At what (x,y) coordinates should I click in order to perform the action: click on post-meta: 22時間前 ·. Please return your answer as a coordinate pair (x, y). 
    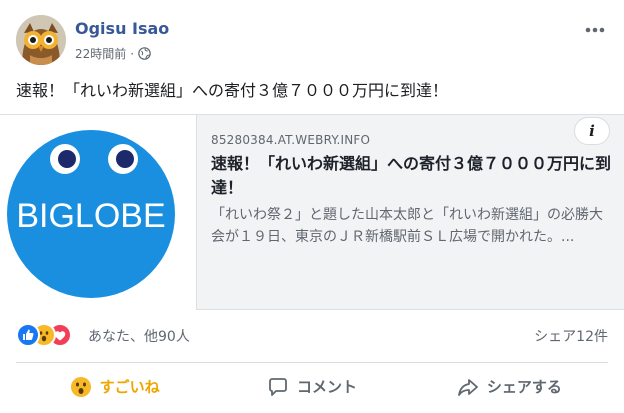
    Looking at the image, I should click on (113, 53).